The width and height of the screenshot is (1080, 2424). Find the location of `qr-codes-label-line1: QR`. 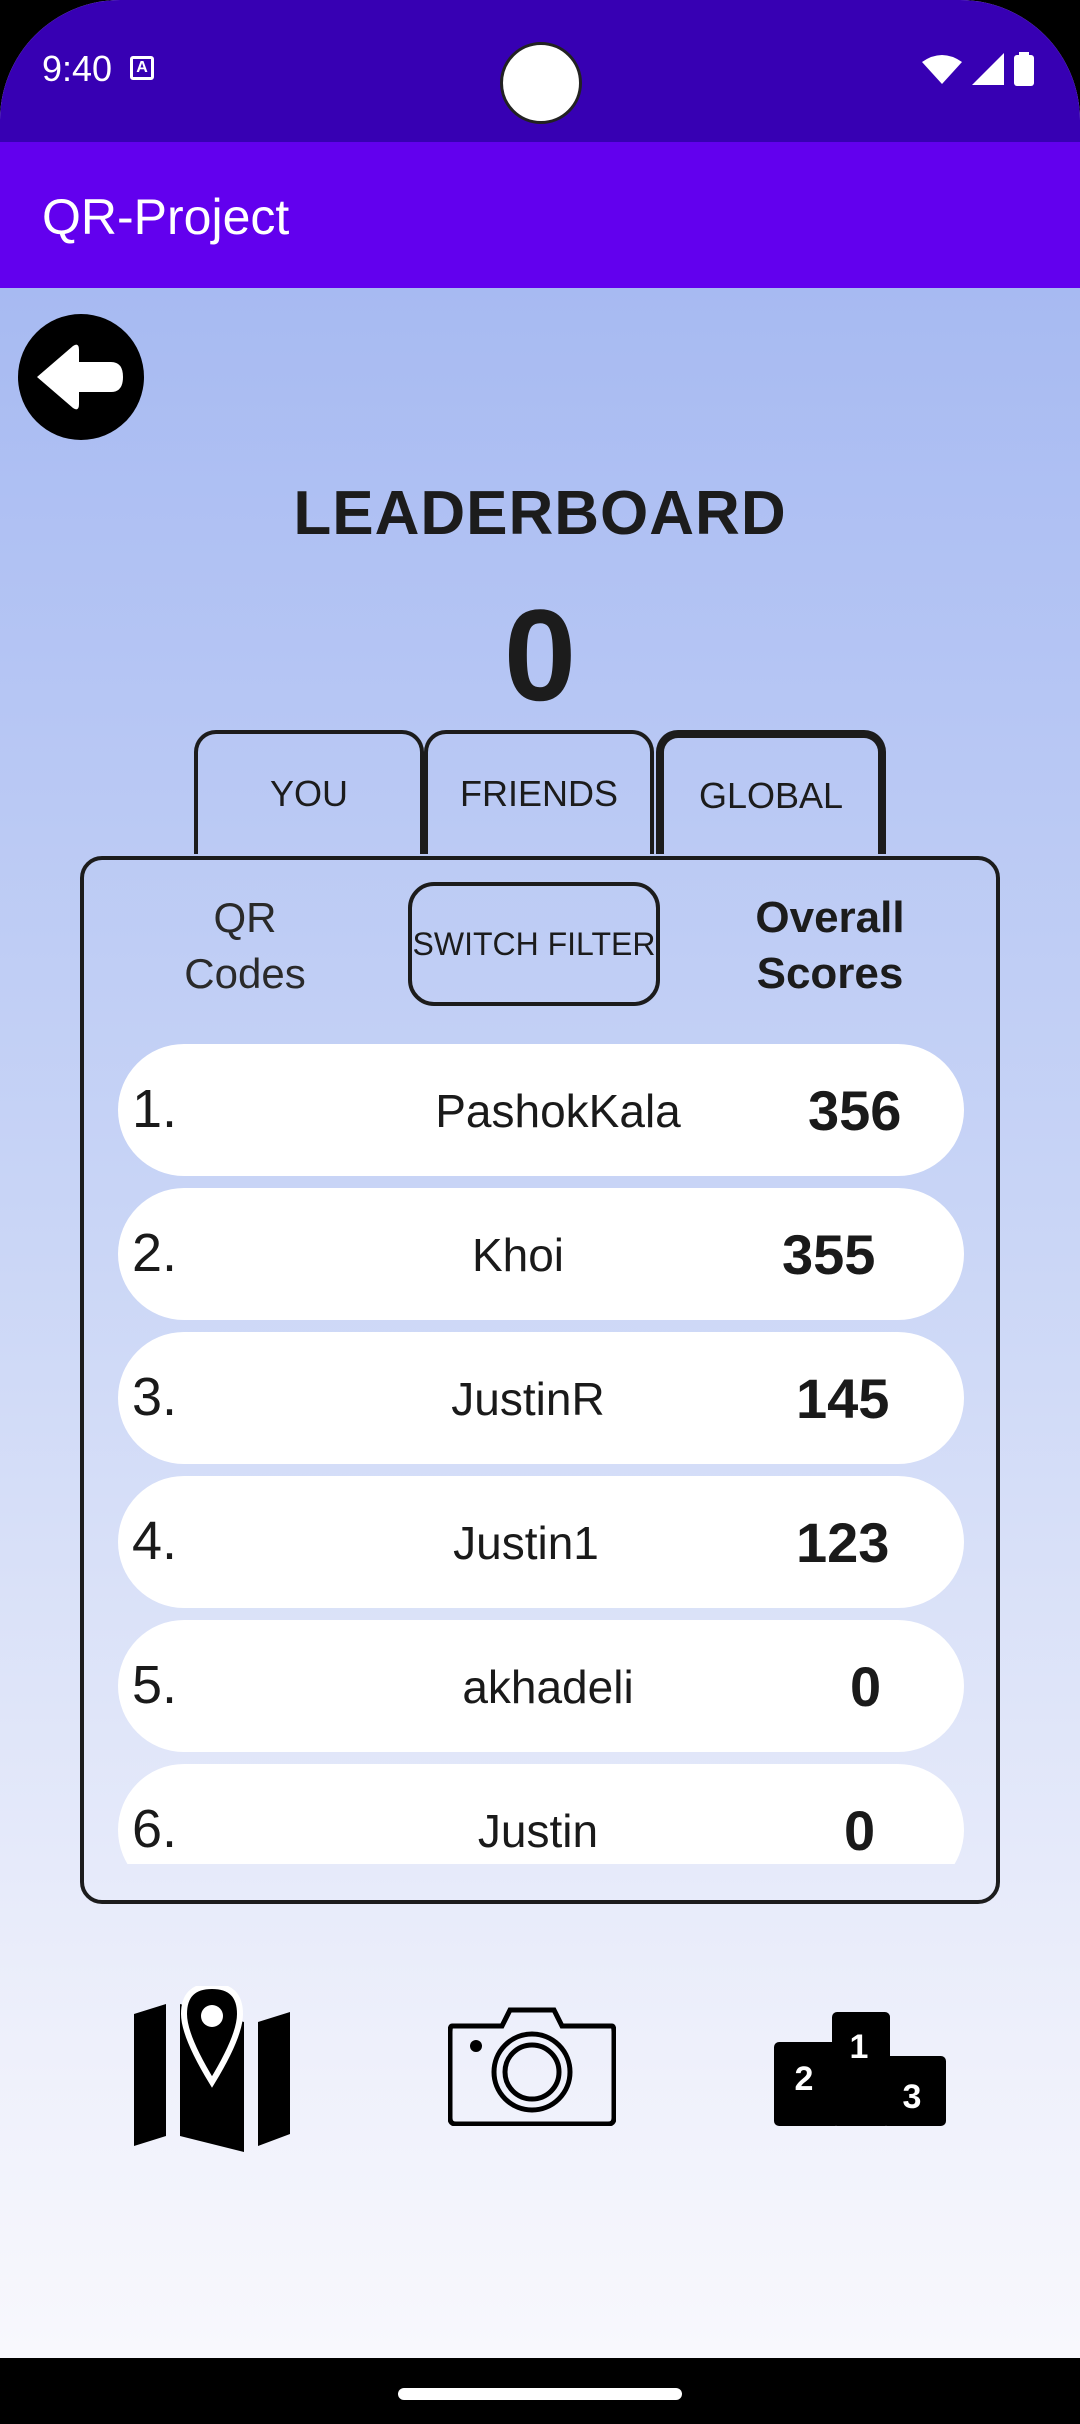

qr-codes-label-line1: QR is located at coordinates (245, 917).